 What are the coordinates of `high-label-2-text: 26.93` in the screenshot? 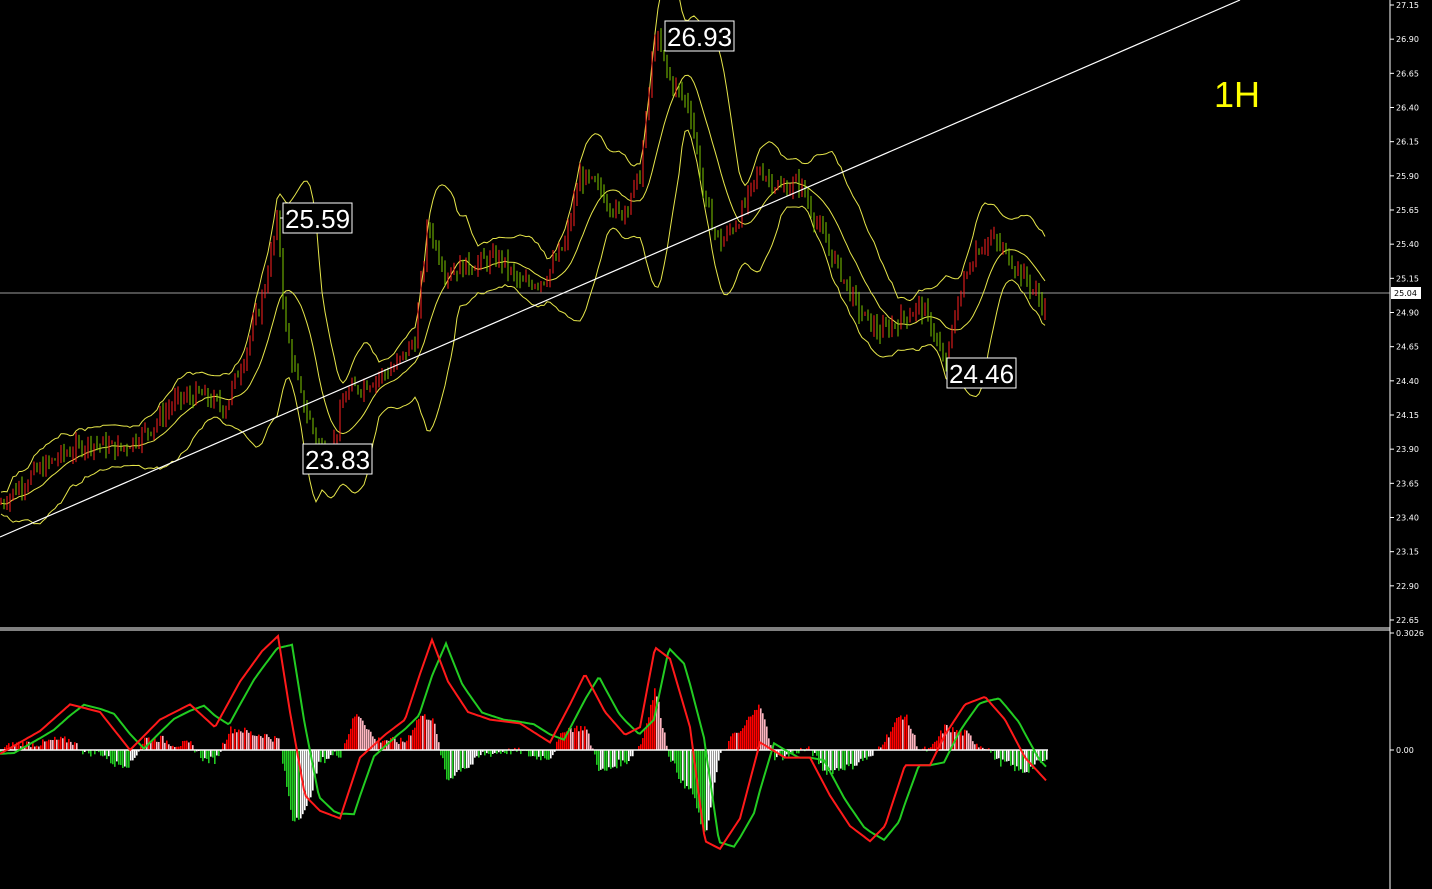 It's located at (699, 37).